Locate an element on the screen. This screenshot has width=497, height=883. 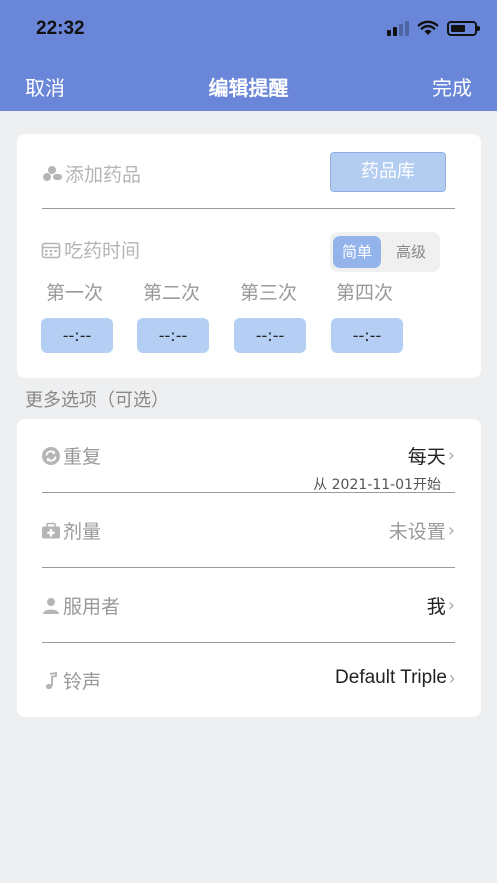
cancel-button: 取消 is located at coordinates (45, 86).